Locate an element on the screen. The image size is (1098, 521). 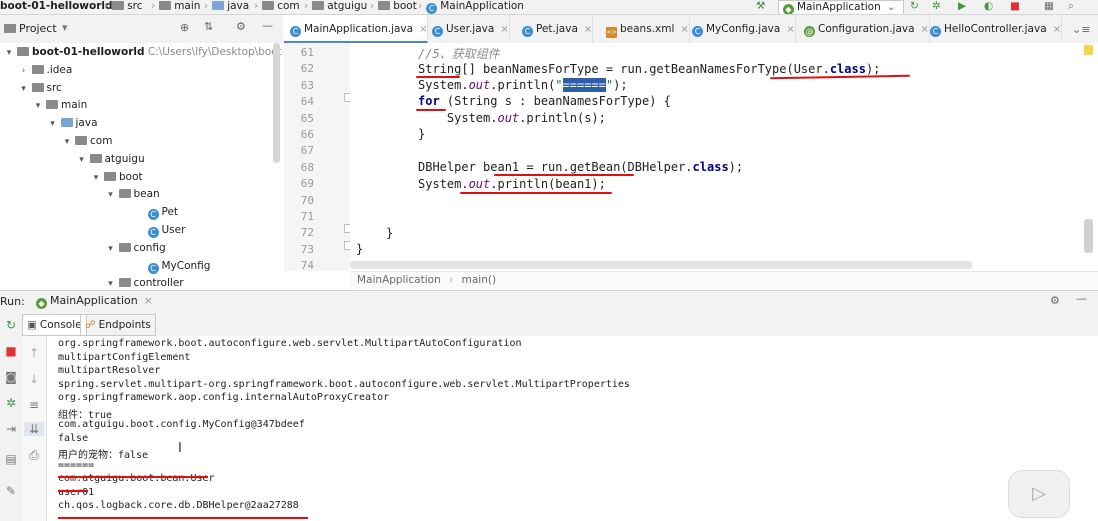
tree-item: ▾ boot is located at coordinates (117, 177).